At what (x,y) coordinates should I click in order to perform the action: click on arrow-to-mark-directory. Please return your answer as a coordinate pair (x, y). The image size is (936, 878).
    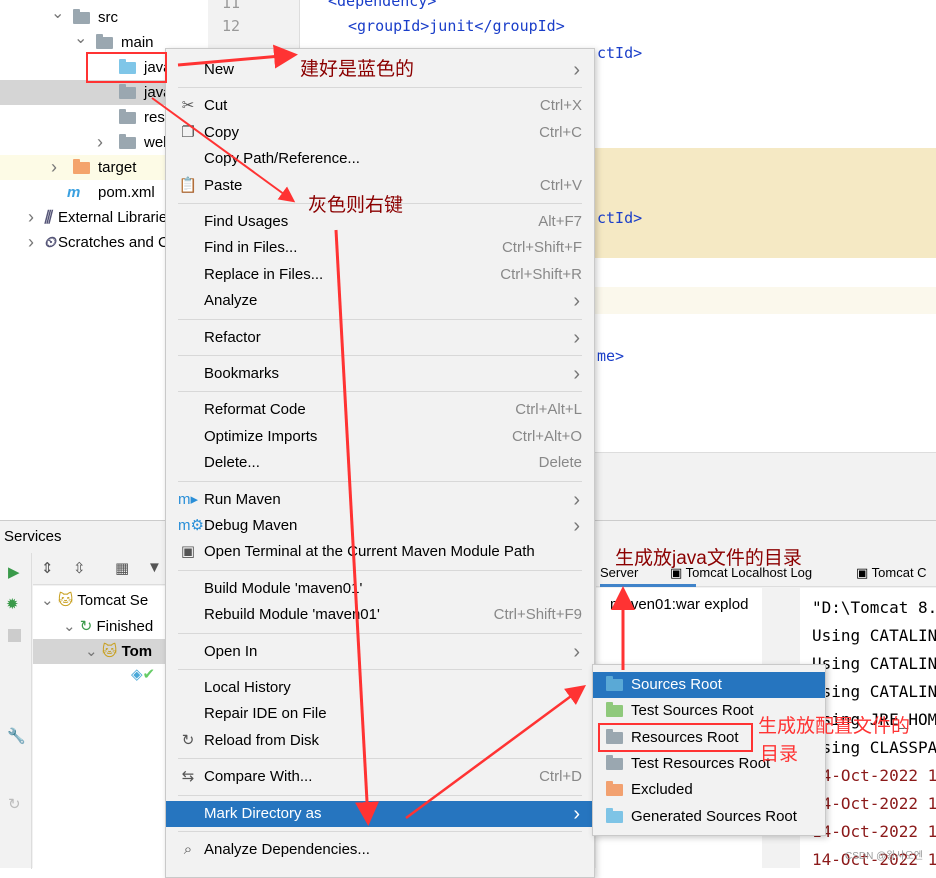
    Looking at the image, I should click on (357, 527).